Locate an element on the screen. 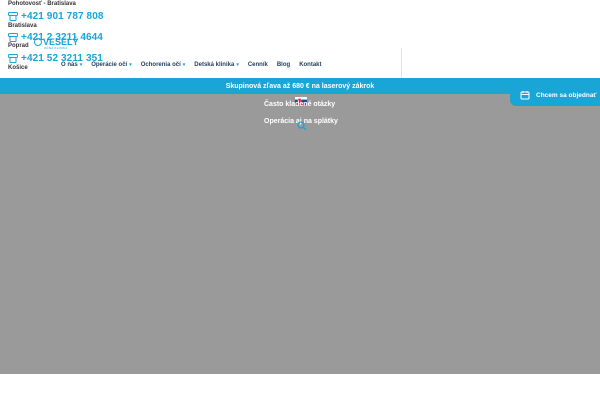 The width and height of the screenshot is (600, 400). nav-item-label: Detská klinika is located at coordinates (214, 65).